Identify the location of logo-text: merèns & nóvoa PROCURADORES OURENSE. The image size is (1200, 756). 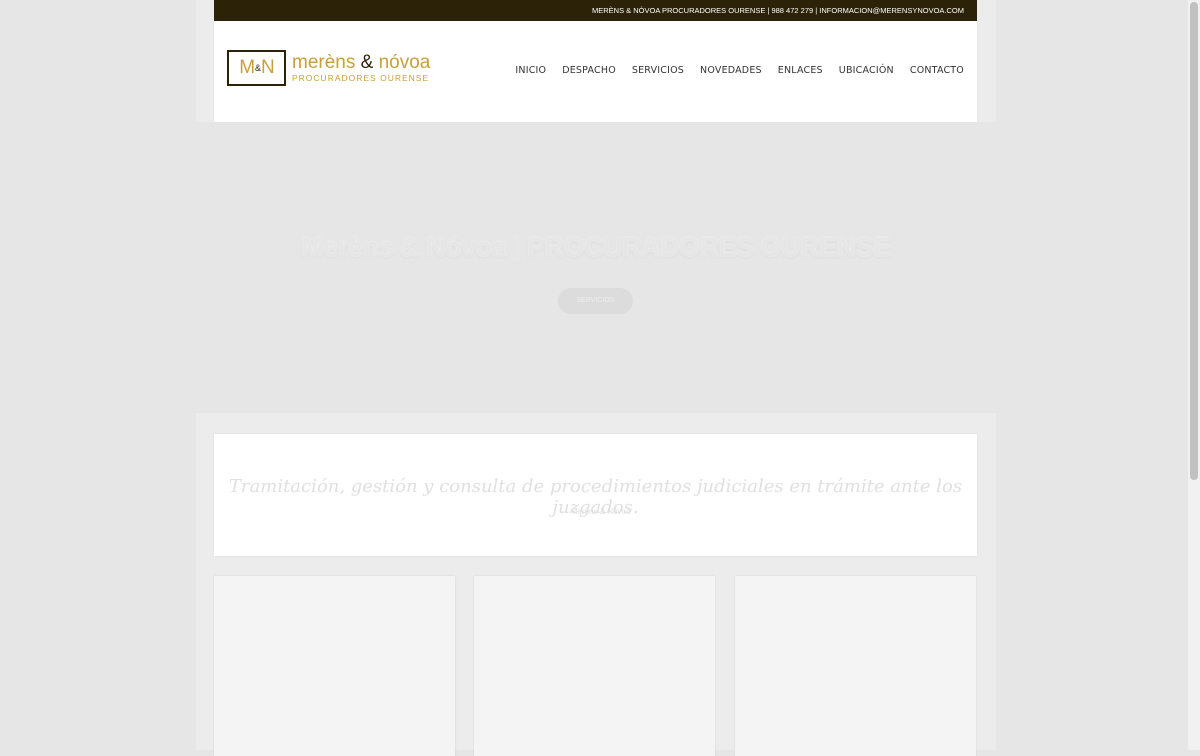
(361, 68).